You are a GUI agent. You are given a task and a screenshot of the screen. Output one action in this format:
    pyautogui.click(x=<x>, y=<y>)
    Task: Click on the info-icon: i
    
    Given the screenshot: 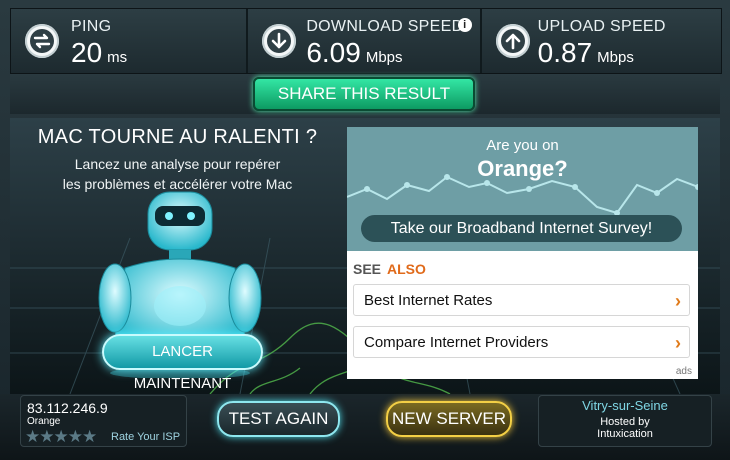 What is the action you would take?
    pyautogui.click(x=464, y=25)
    